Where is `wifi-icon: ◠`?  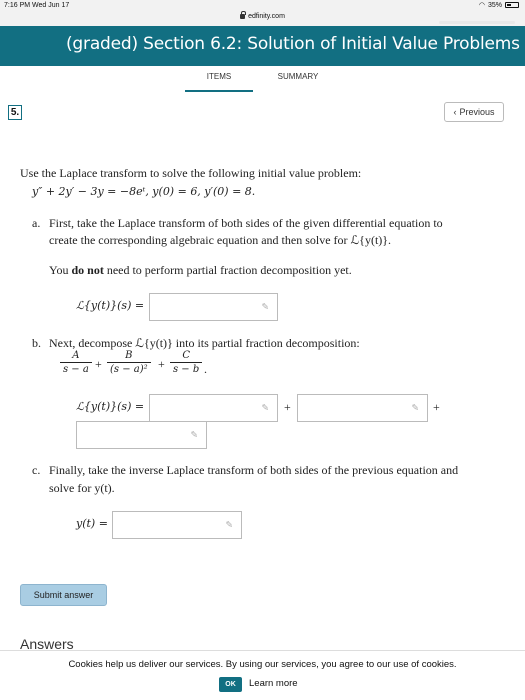
wifi-icon: ◠ is located at coordinates (481, 5).